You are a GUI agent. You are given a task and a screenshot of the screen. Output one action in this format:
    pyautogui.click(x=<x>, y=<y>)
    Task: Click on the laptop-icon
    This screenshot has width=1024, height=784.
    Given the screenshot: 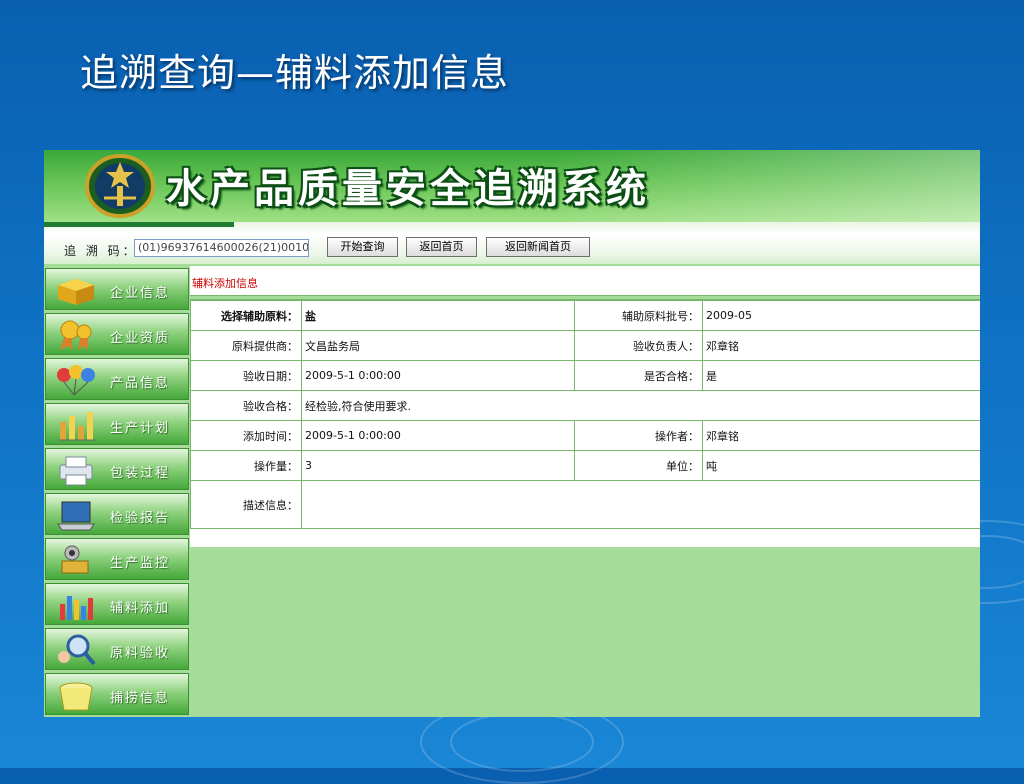 What is the action you would take?
    pyautogui.click(x=76, y=516)
    